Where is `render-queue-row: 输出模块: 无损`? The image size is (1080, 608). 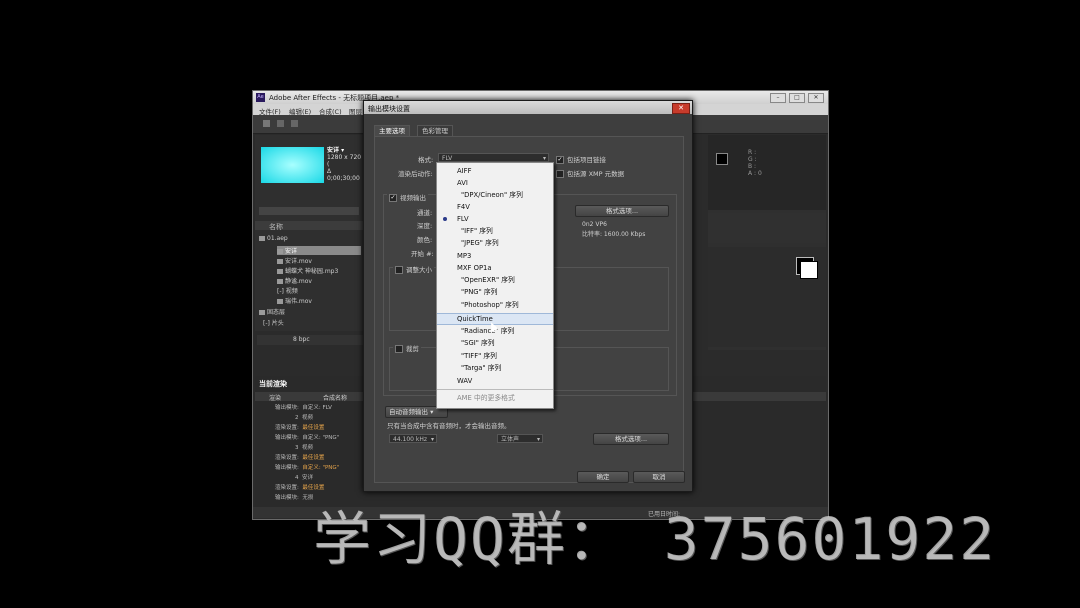 render-queue-row: 输出模块: 无损 is located at coordinates (289, 497).